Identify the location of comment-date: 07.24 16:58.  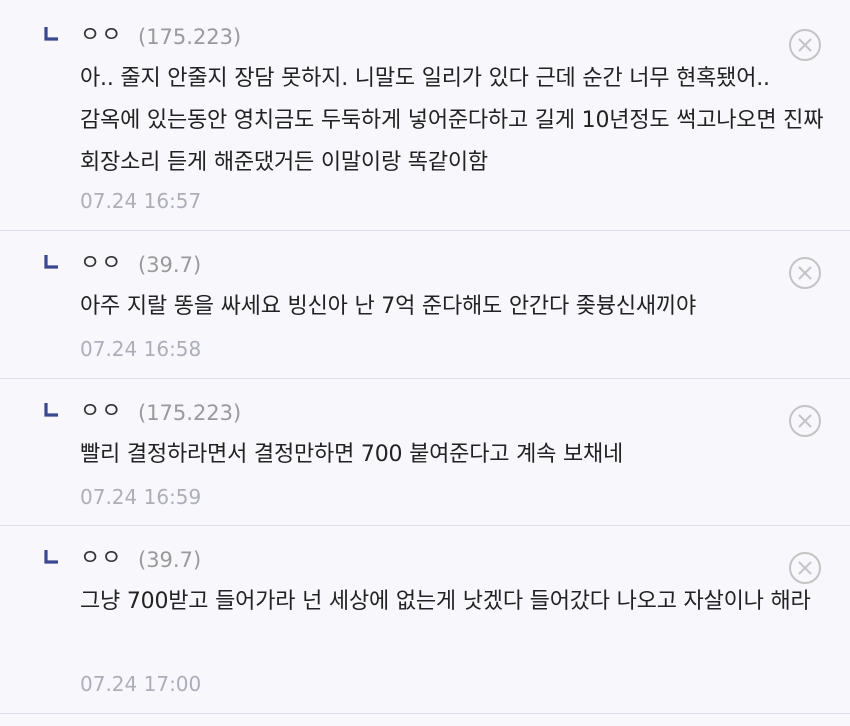
(141, 349).